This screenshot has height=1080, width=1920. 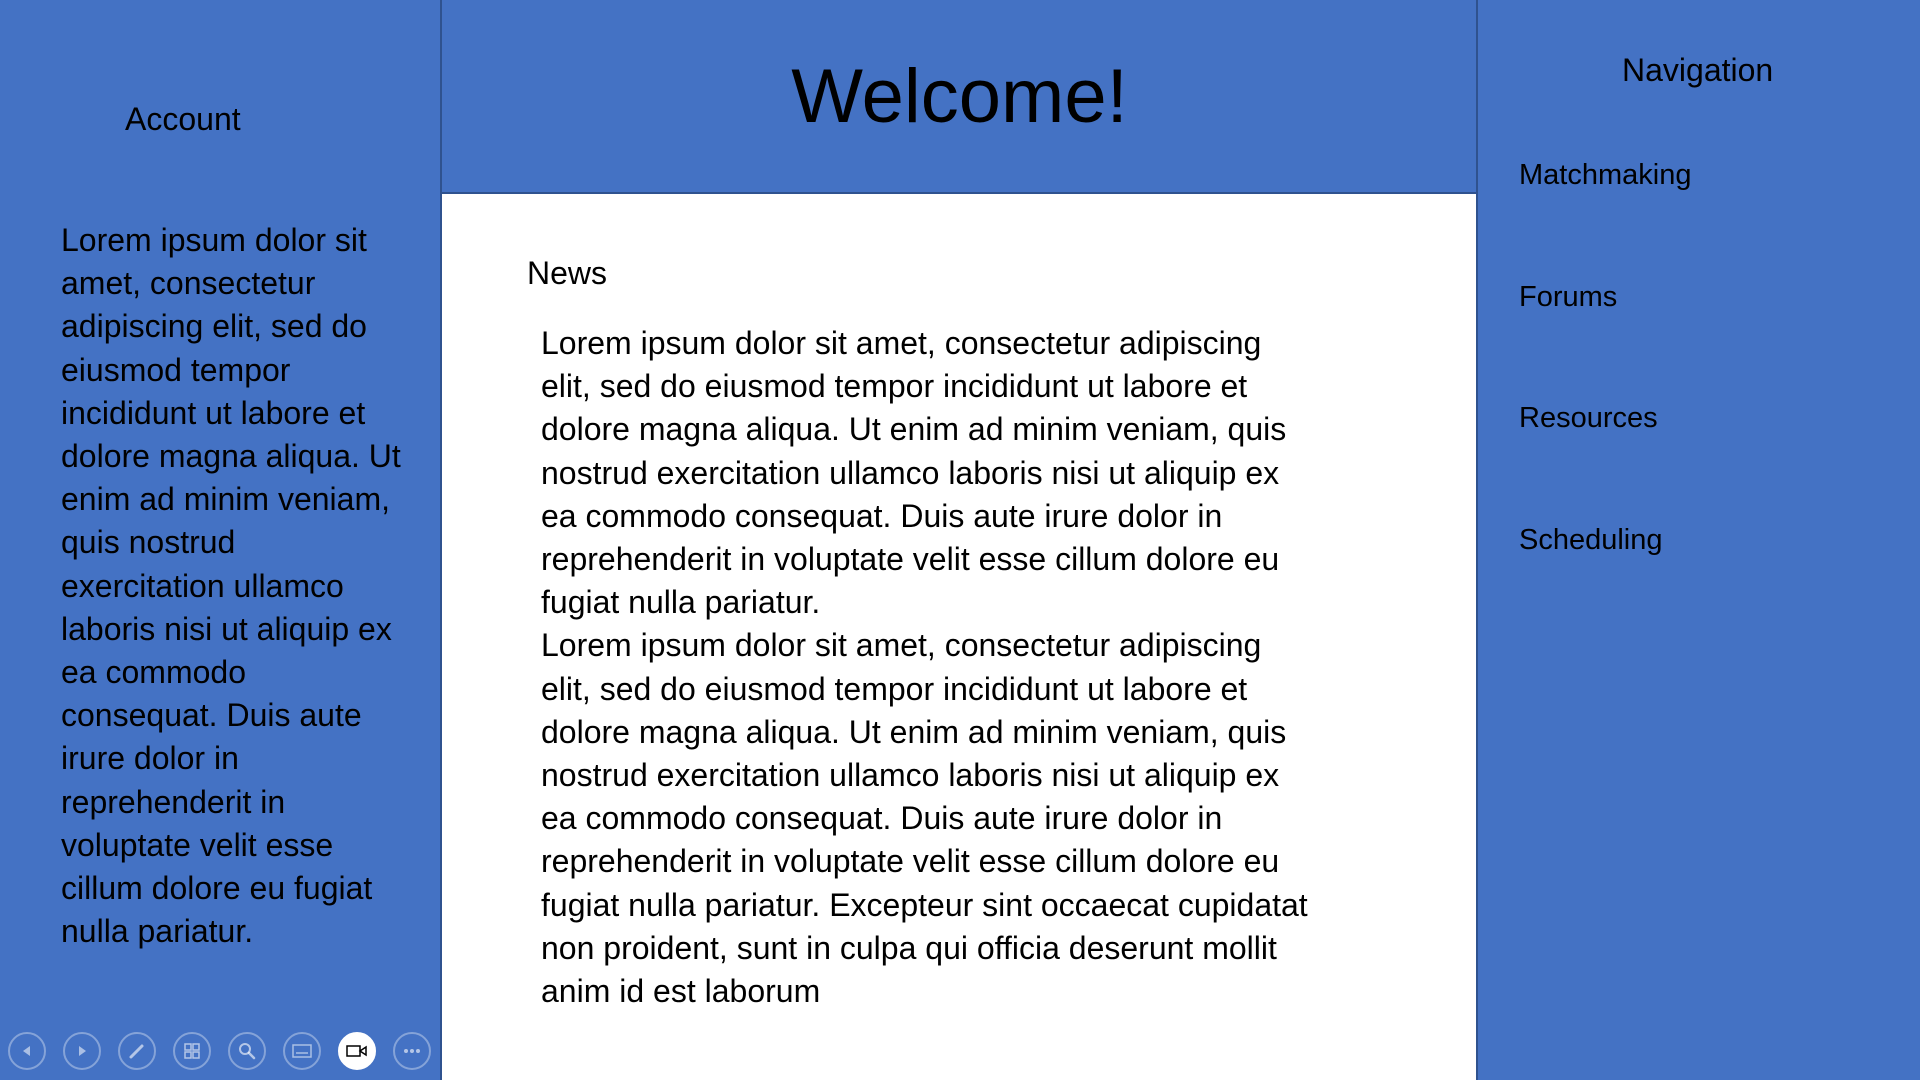 I want to click on see-all-slides-button, so click(x=192, y=1051).